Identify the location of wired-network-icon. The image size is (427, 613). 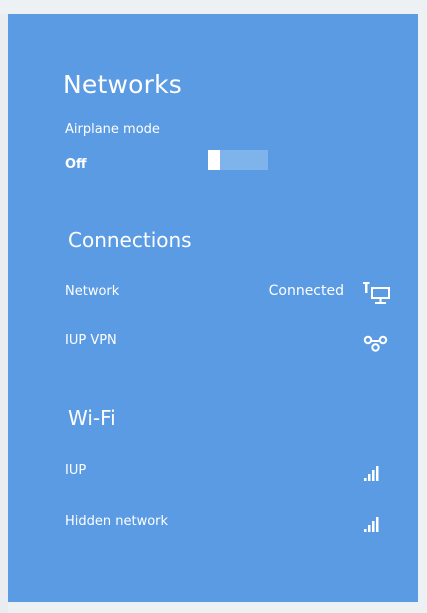
(377, 295).